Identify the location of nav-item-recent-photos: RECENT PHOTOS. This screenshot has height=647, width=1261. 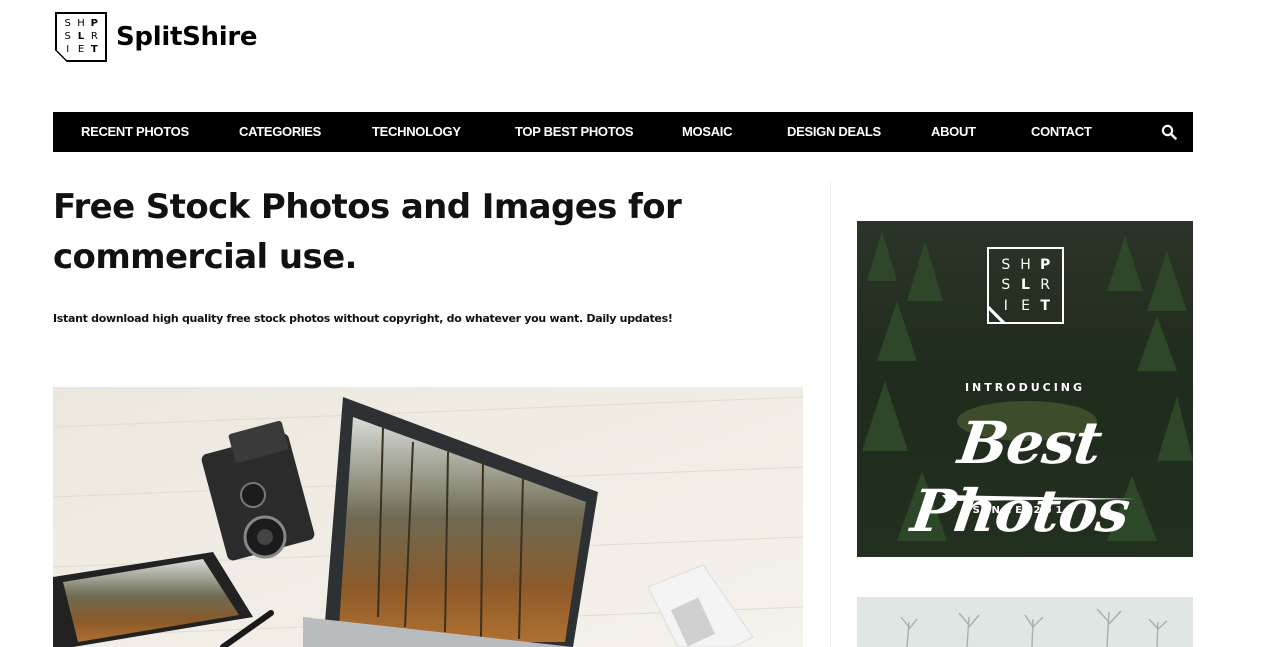
(135, 131).